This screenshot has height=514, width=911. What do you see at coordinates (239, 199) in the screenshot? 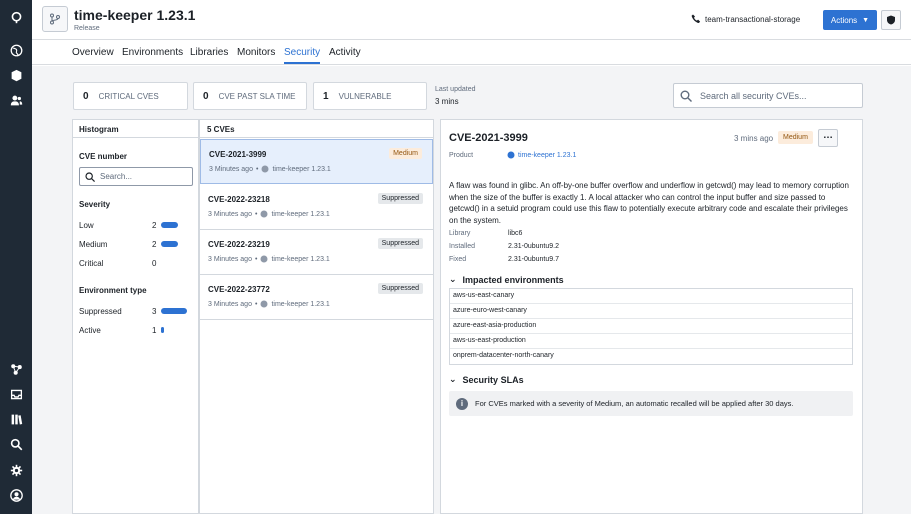
I see `cve-id: CVE-2022-23218` at bounding box center [239, 199].